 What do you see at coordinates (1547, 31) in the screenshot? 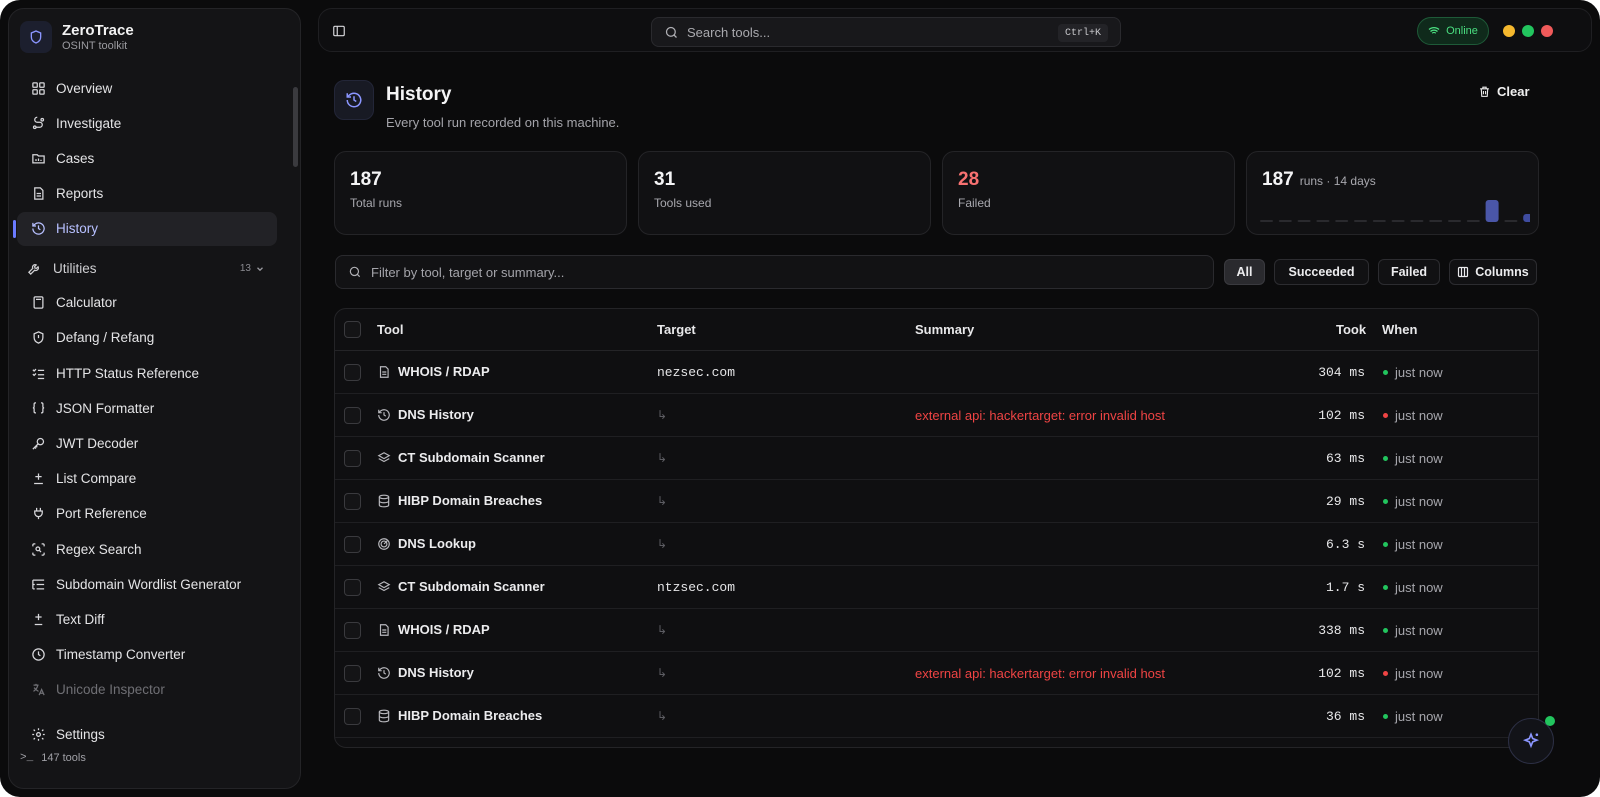
I see `close-button` at bounding box center [1547, 31].